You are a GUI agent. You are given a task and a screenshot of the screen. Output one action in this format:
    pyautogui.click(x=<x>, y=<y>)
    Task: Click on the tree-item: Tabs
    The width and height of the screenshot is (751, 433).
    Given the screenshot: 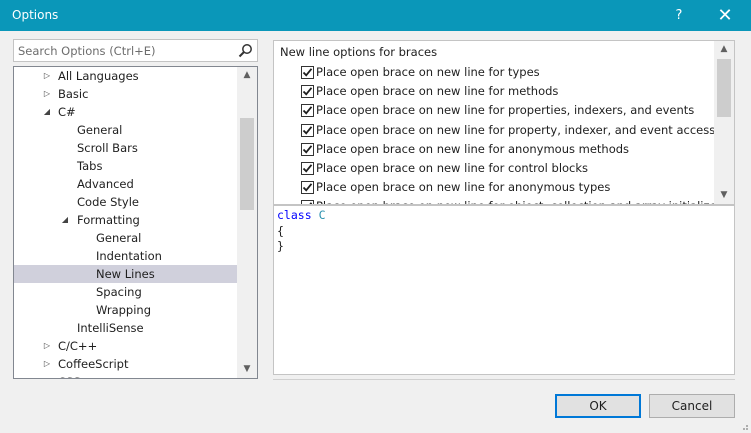 What is the action you would take?
    pyautogui.click(x=125, y=166)
    